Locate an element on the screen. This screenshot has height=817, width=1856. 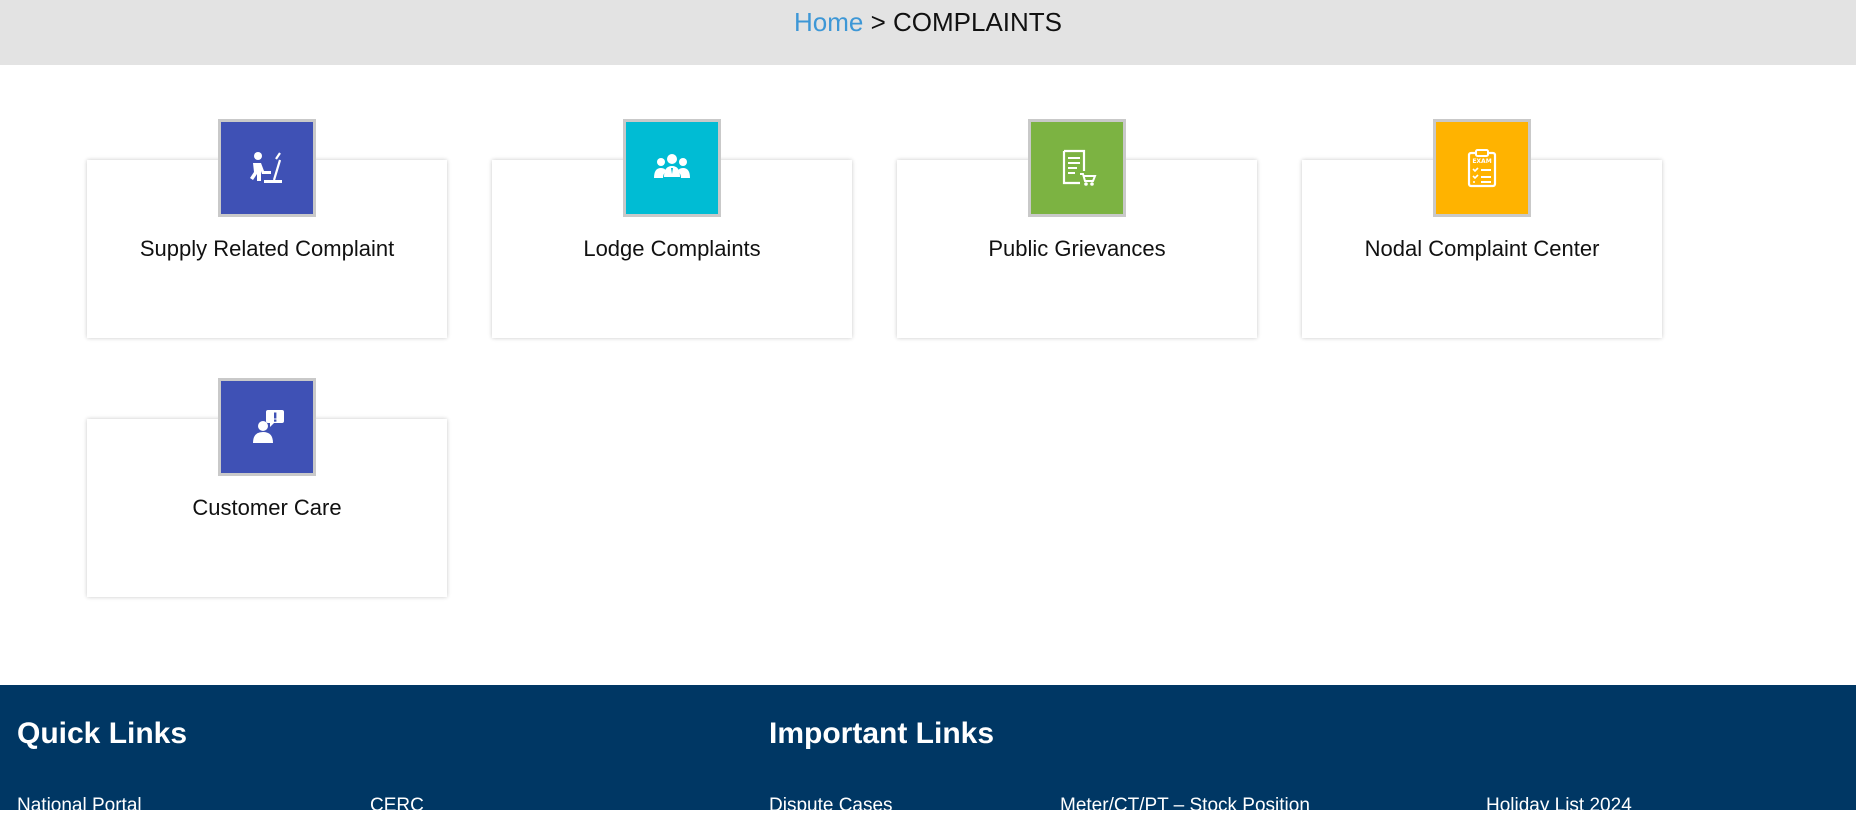
breadcrumb-bar: Home > COMPLAINTS is located at coordinates (928, 32).